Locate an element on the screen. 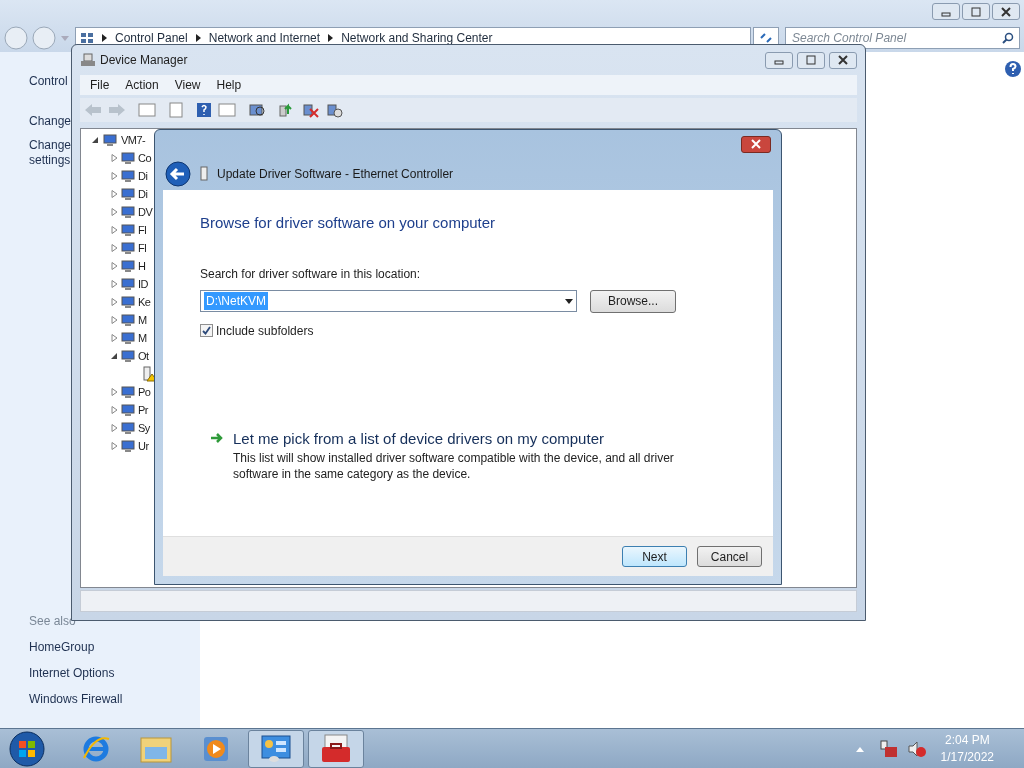 This screenshot has height=768, width=1024. maximize-icon is located at coordinates (811, 60).